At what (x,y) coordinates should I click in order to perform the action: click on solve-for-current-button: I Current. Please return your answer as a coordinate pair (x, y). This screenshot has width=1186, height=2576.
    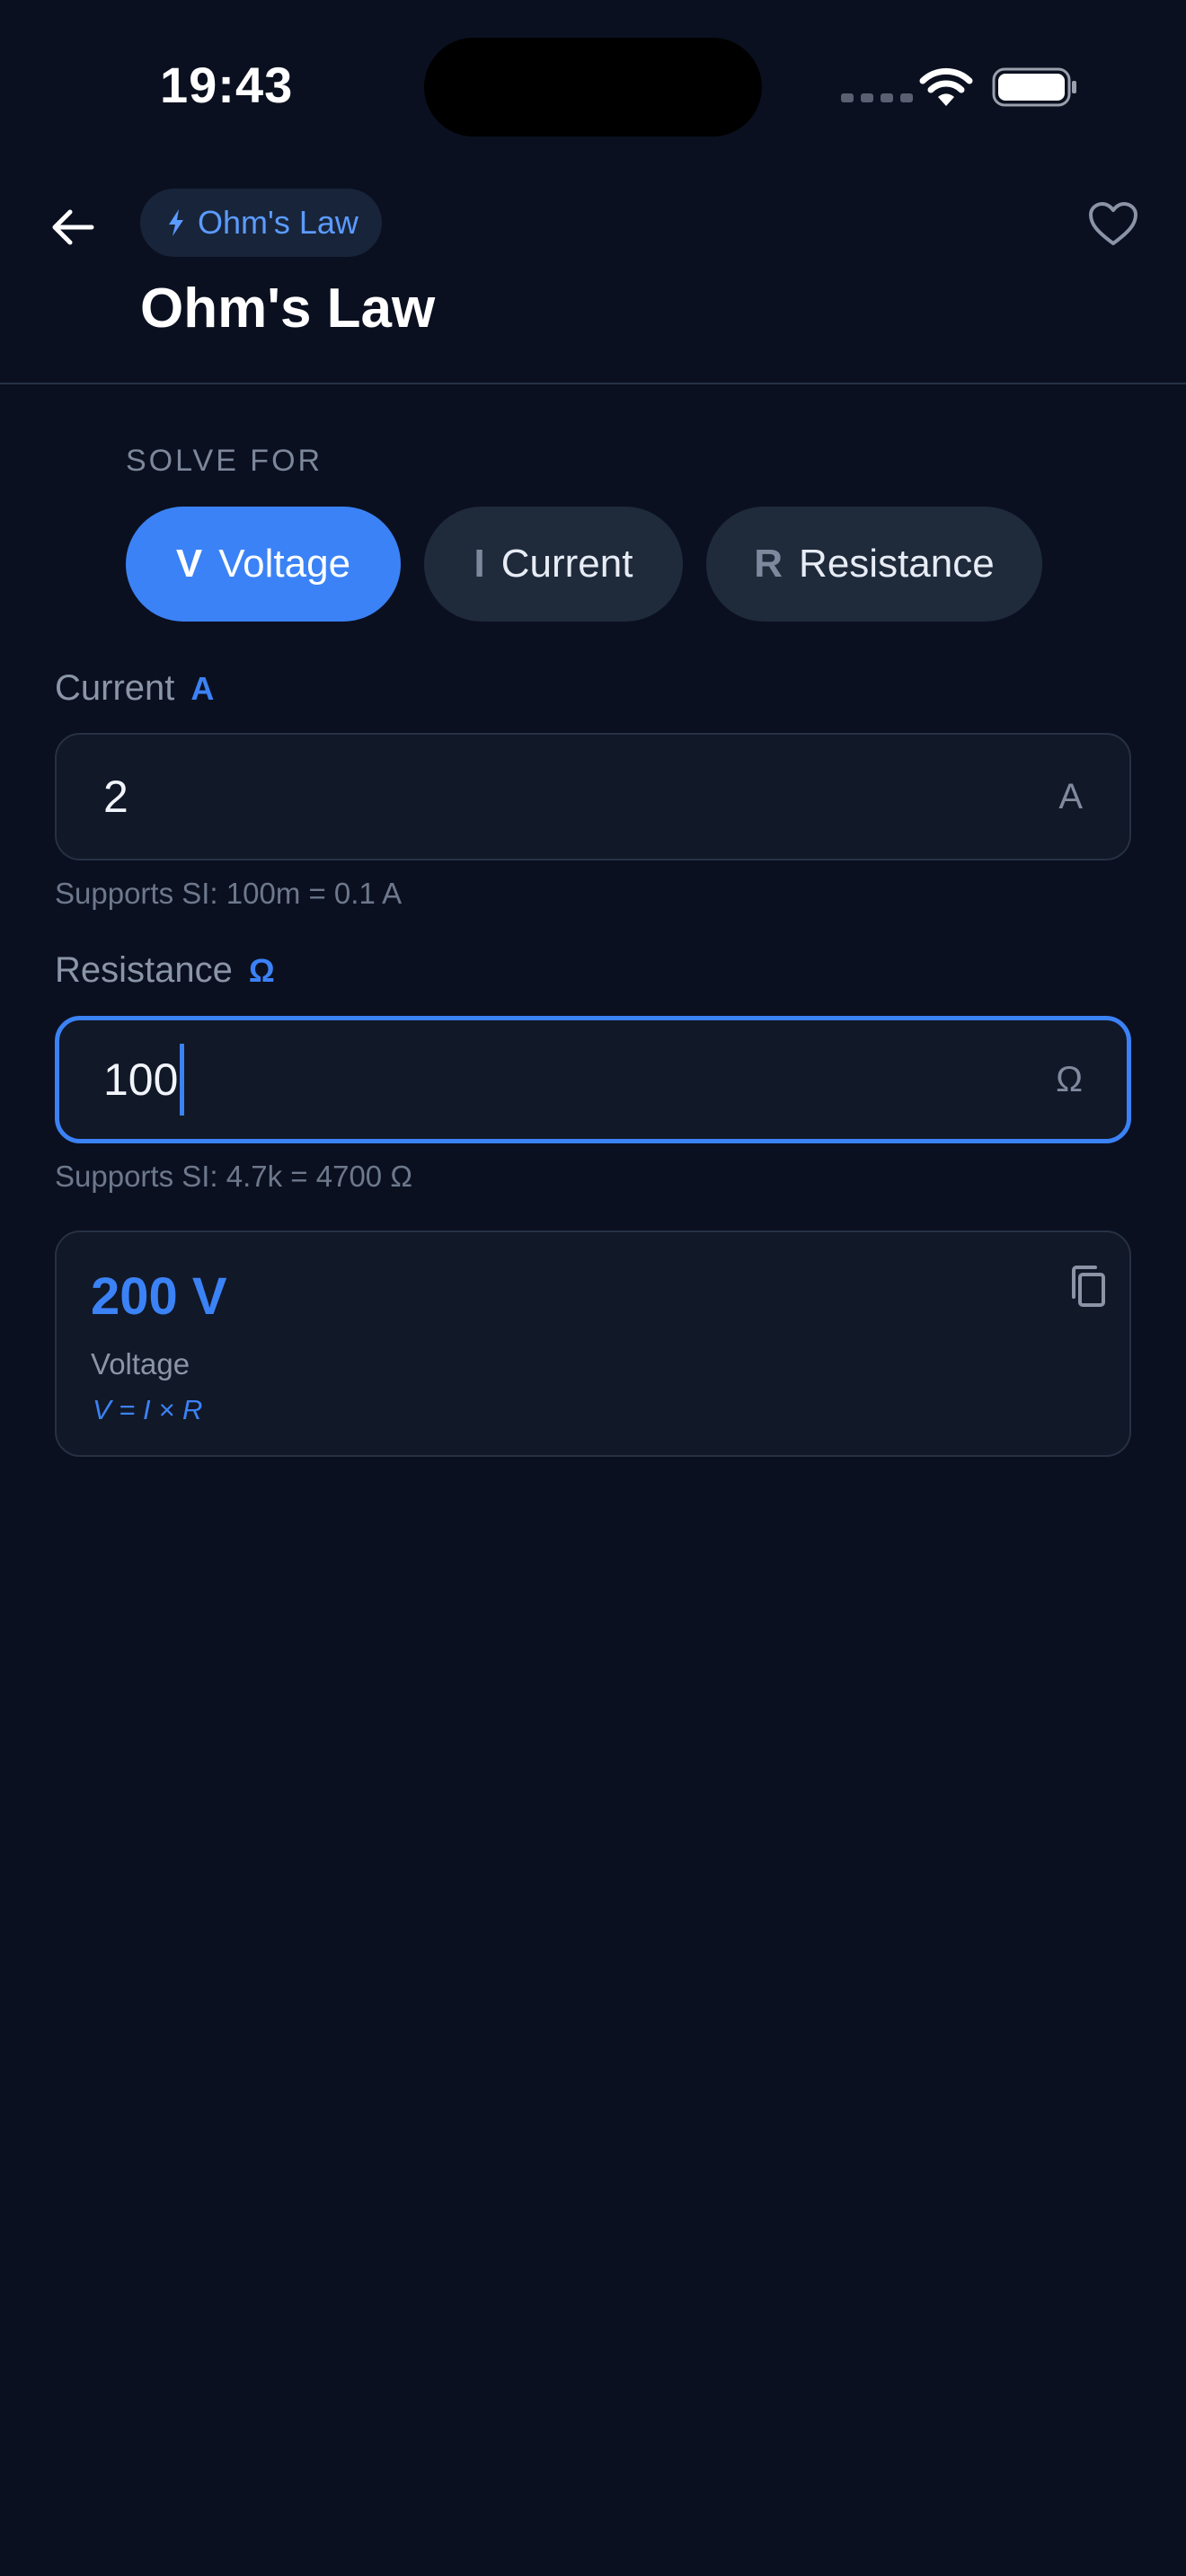
    Looking at the image, I should click on (553, 564).